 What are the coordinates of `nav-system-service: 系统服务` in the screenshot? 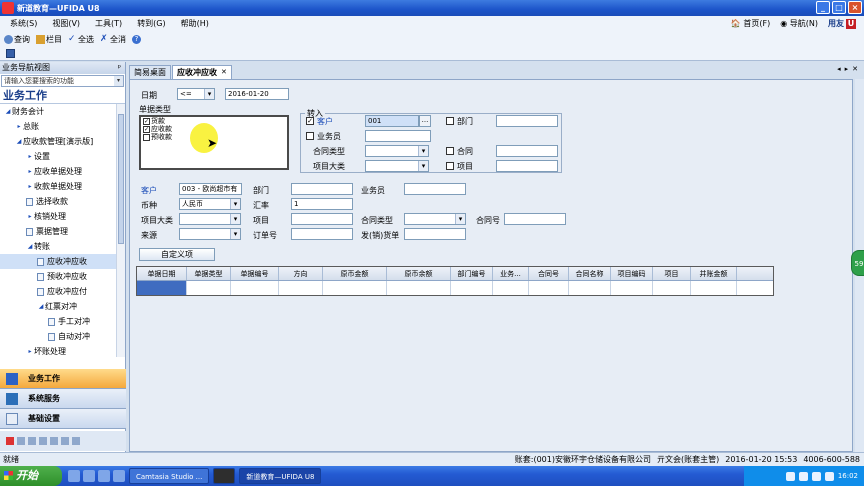 It's located at (63, 399).